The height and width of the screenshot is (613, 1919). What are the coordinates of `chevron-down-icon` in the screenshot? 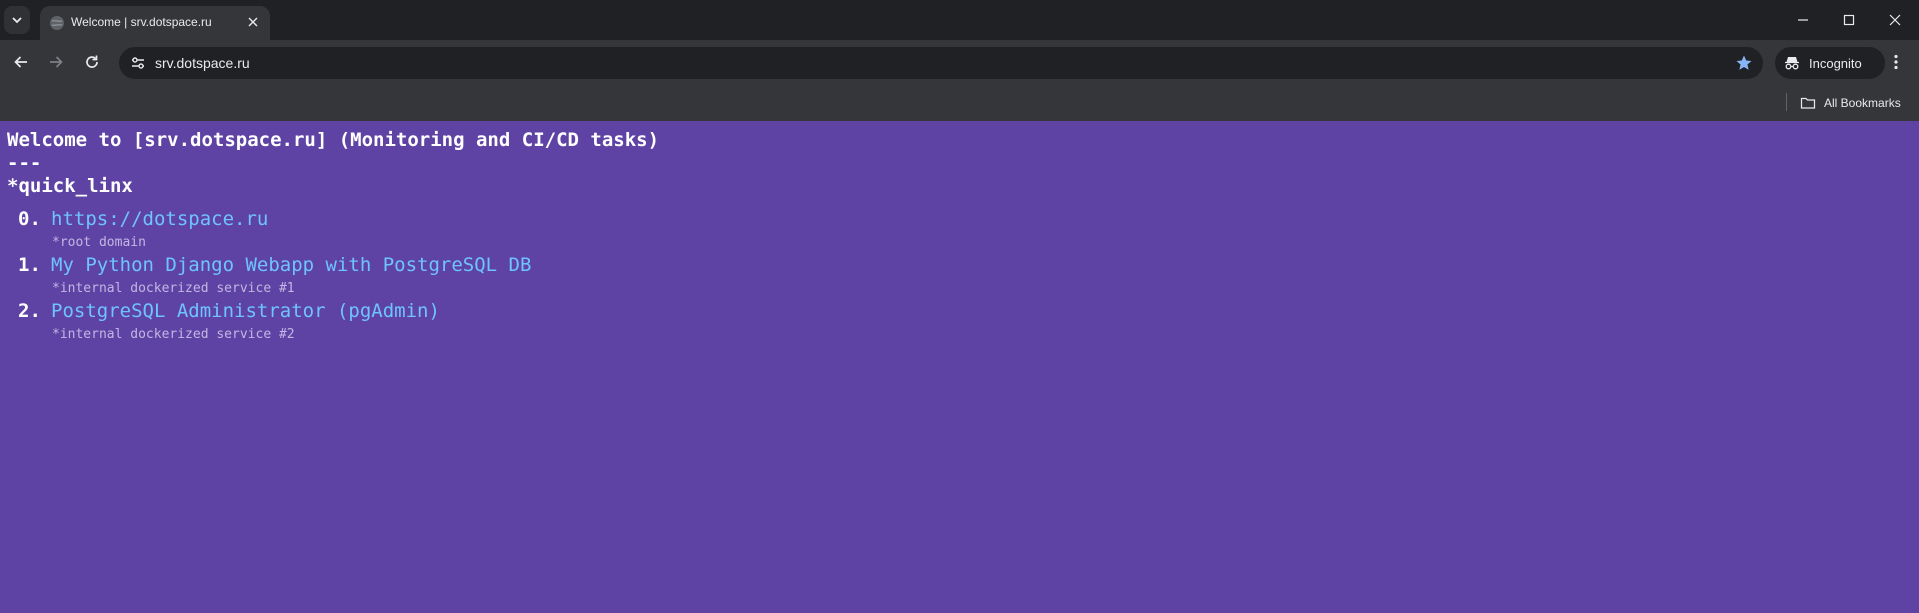 It's located at (17, 20).